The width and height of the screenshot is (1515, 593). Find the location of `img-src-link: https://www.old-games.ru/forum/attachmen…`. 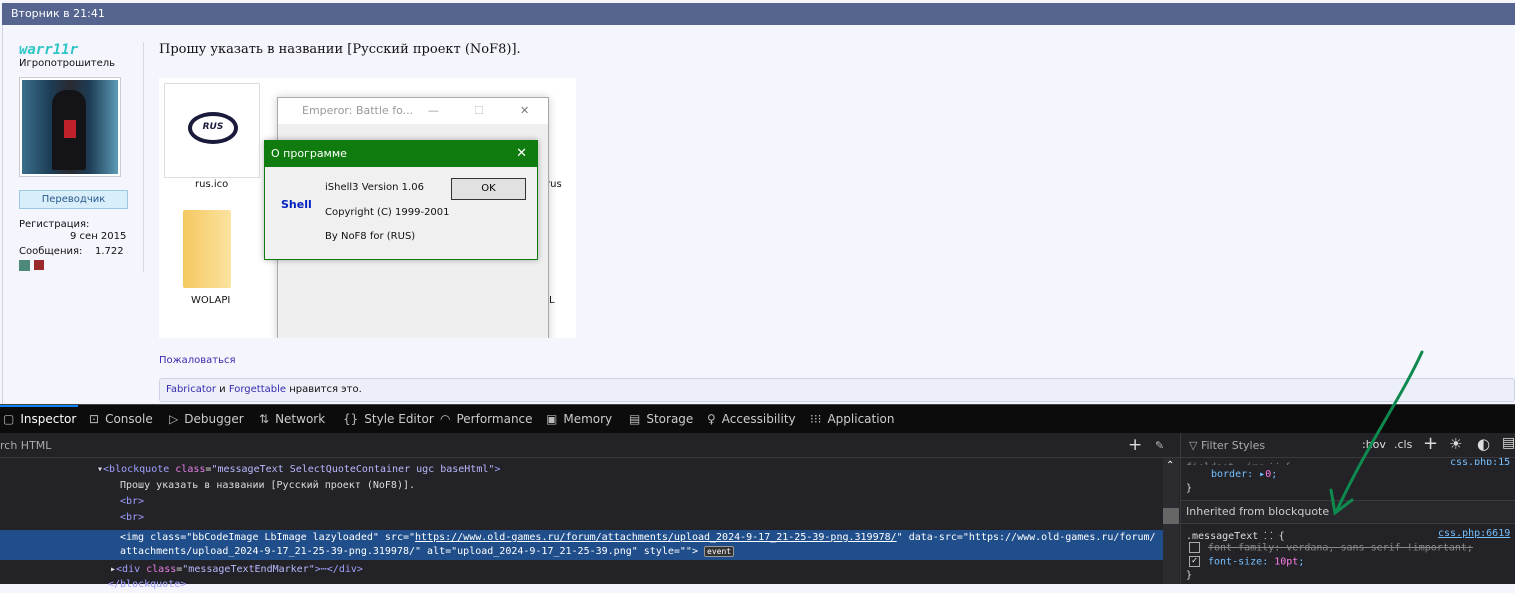

img-src-link: https://www.old-games.ru/forum/attachmen… is located at coordinates (656, 537).